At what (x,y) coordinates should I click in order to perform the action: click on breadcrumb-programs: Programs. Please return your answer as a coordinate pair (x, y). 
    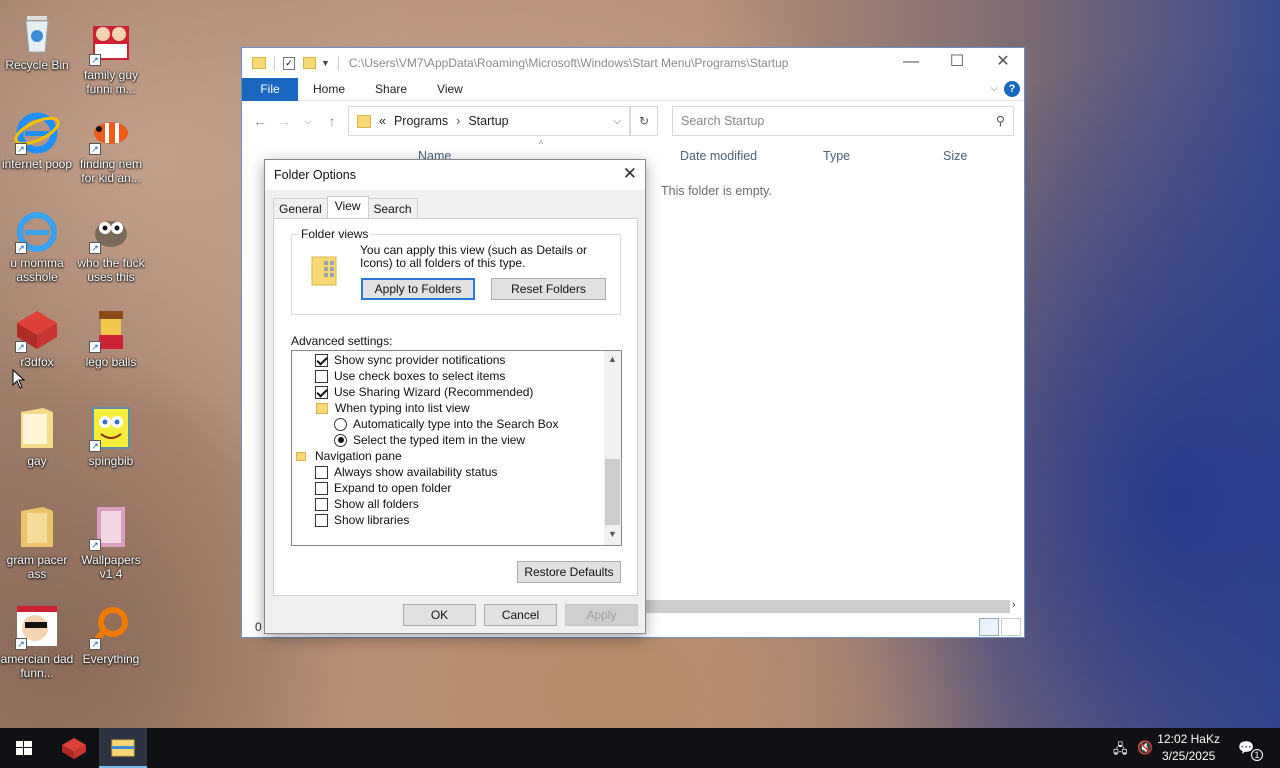
    Looking at the image, I should click on (421, 121).